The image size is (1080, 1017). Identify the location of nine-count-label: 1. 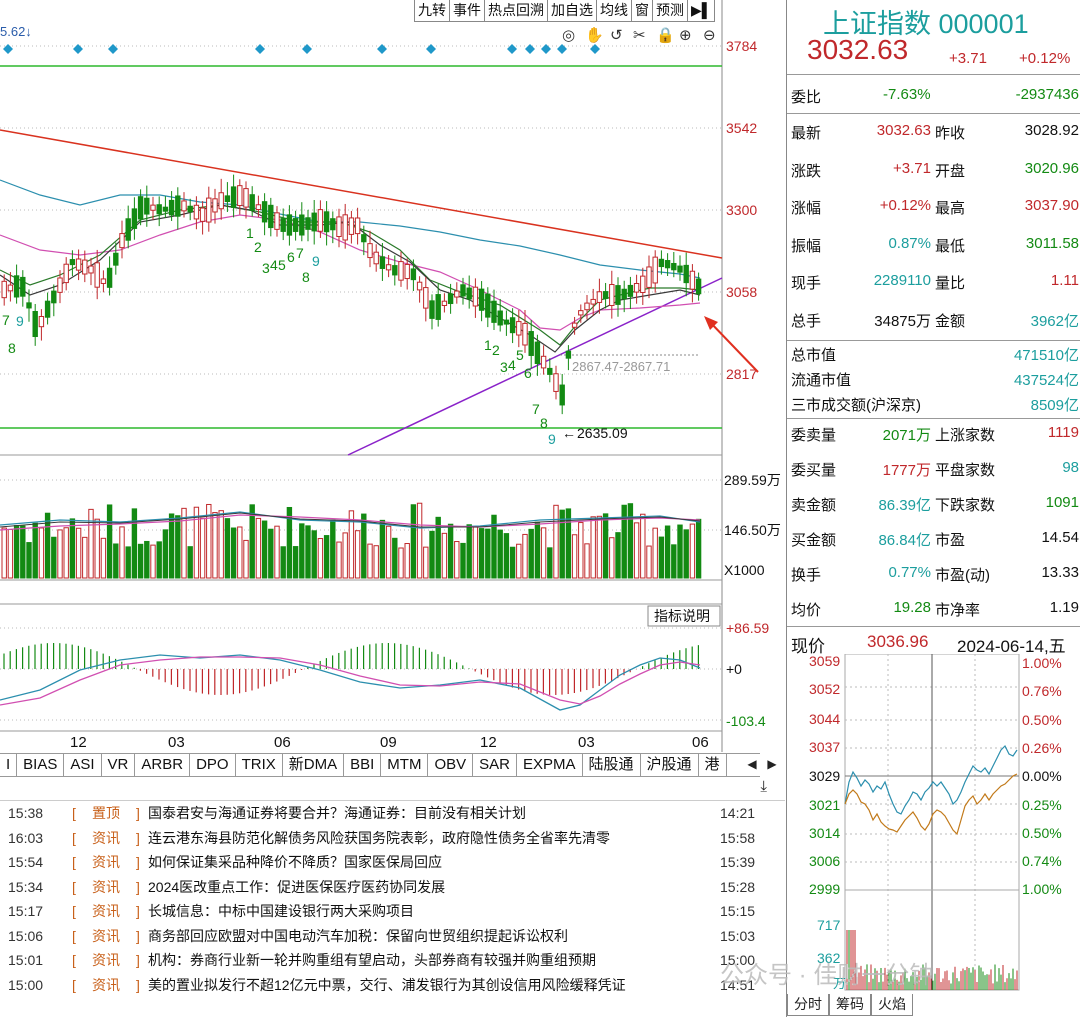
(250, 233).